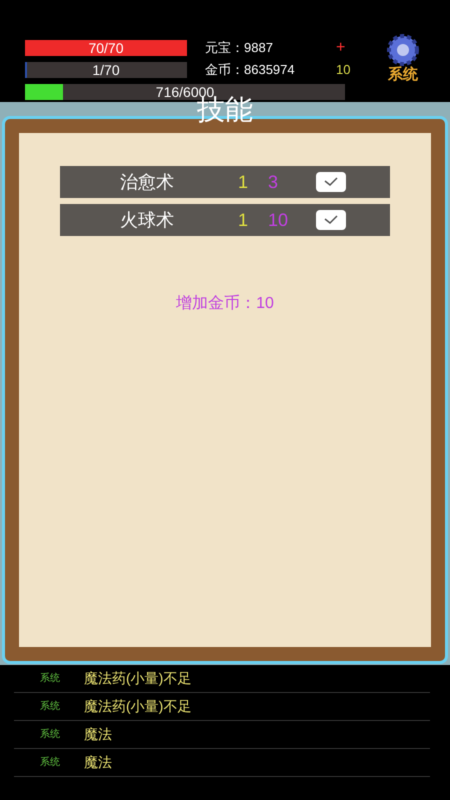  Describe the element at coordinates (343, 70) in the screenshot. I see `currency-count: 10` at that location.